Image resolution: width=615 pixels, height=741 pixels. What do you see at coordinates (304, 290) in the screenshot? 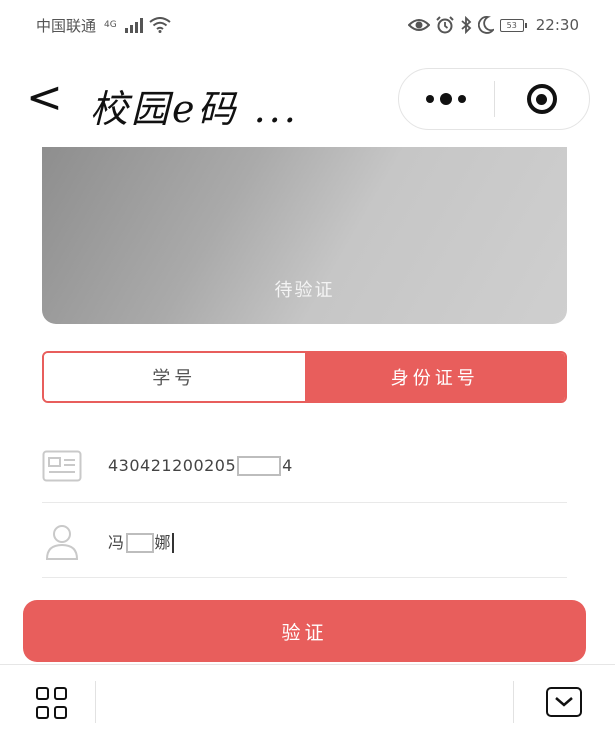
I see `card-status-text: 待验证` at bounding box center [304, 290].